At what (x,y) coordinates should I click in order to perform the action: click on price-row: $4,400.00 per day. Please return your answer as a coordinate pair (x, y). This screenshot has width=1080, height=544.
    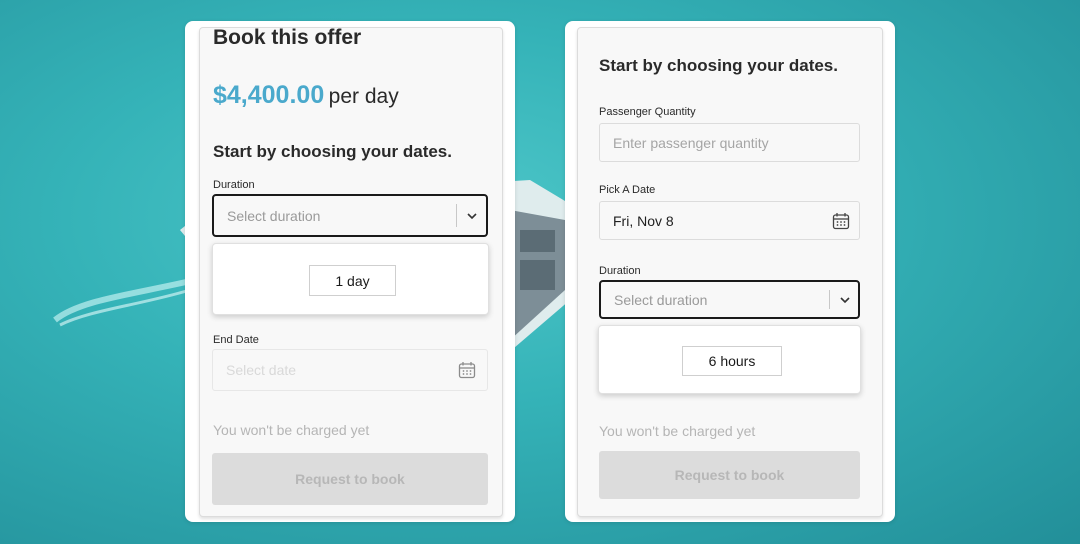
    Looking at the image, I should click on (306, 95).